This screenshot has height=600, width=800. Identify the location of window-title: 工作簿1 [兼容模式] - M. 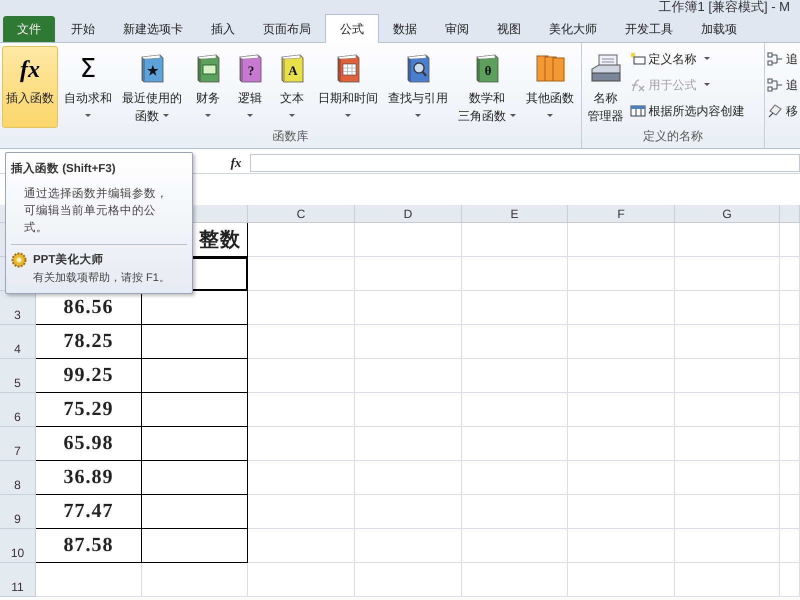
(724, 7).